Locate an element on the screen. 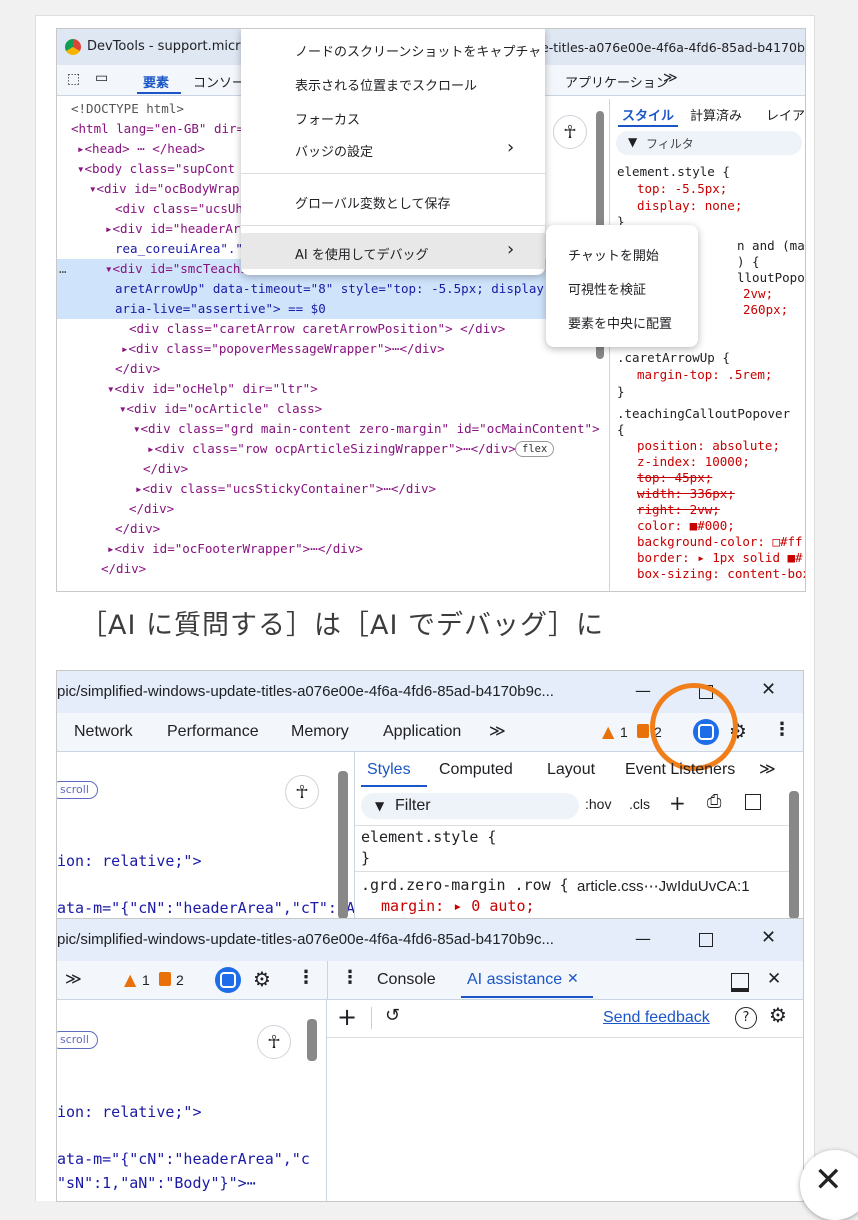  style-line: color: ■#000; is located at coordinates (686, 525).